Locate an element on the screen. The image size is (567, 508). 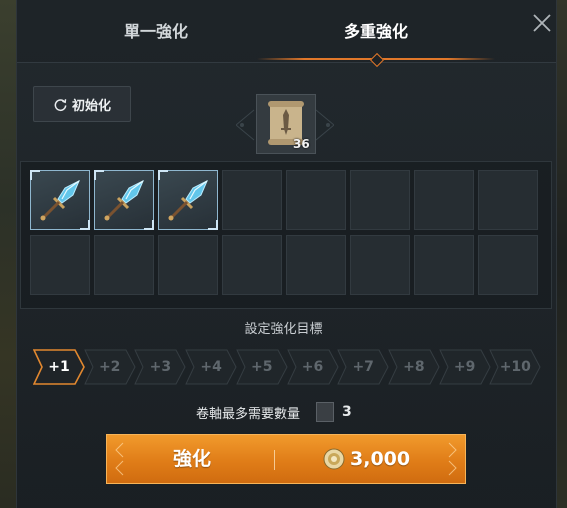
enhance-button-label: 強化 is located at coordinates (191, 459).